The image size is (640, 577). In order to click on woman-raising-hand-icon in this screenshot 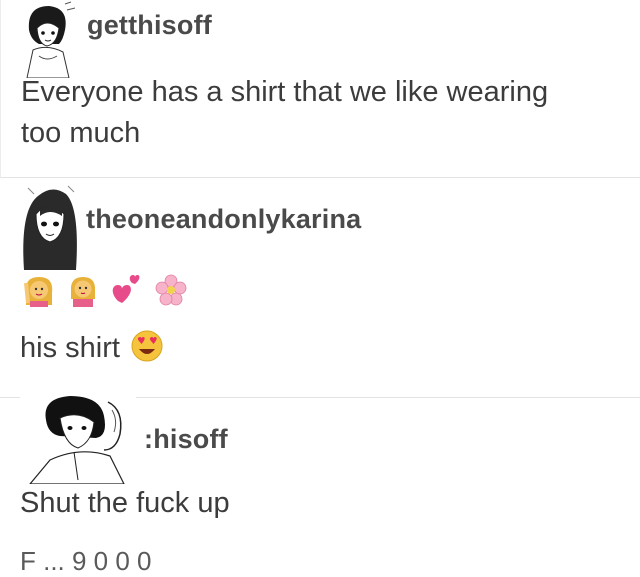, I will do `click(38, 292)`.